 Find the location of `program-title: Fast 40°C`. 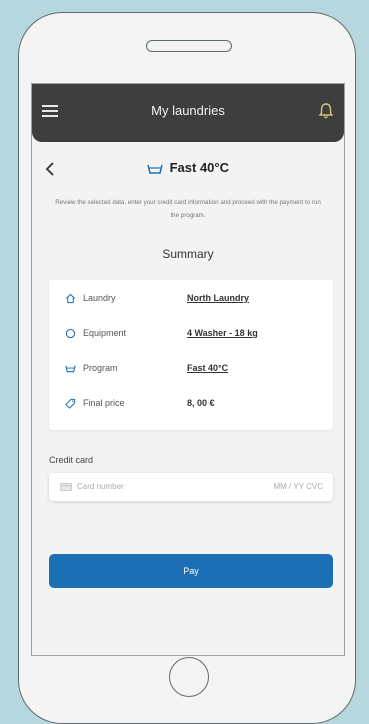

program-title: Fast 40°C is located at coordinates (188, 167).